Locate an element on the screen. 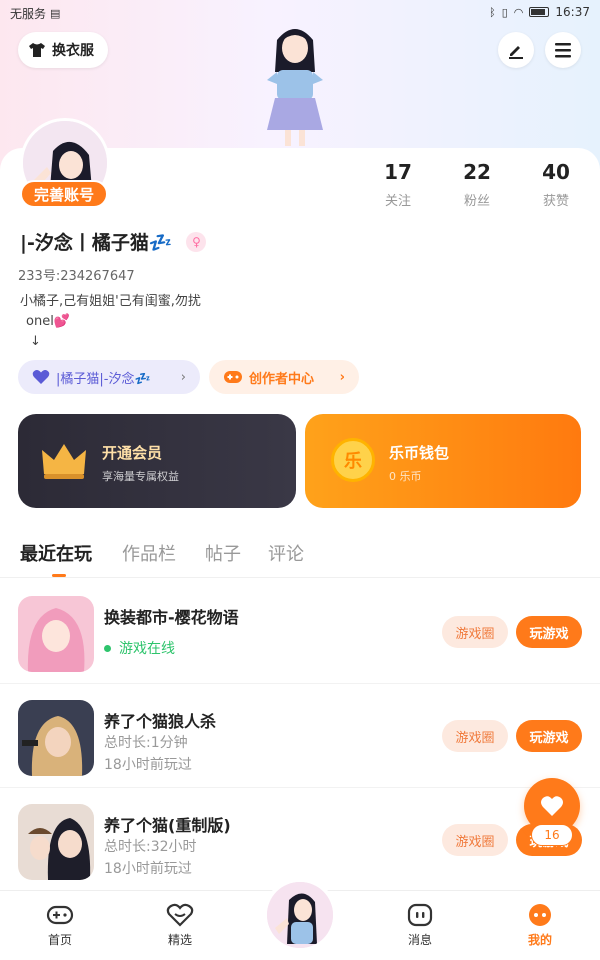 Image resolution: width=600 pixels, height=960 pixels. wallet-balance: 0 乐币 is located at coordinates (405, 476).